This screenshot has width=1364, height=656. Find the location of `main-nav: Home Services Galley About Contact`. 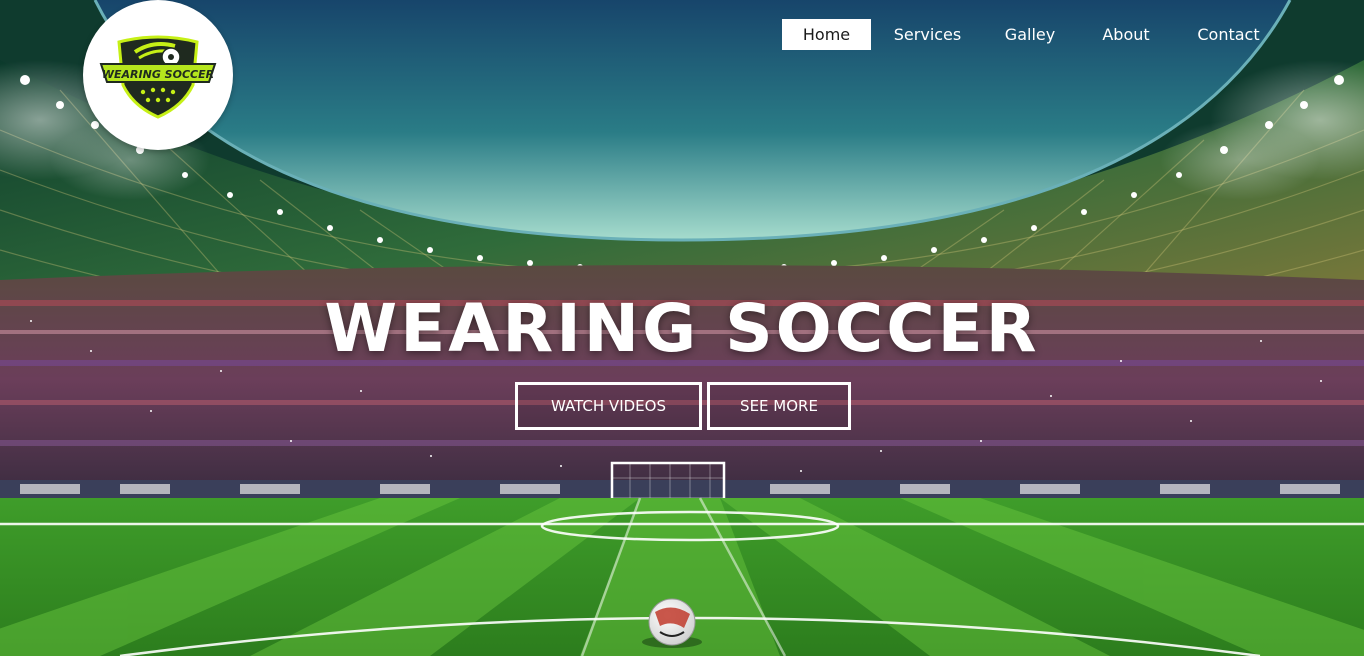

main-nav: Home Services Galley About Contact is located at coordinates (1031, 34).